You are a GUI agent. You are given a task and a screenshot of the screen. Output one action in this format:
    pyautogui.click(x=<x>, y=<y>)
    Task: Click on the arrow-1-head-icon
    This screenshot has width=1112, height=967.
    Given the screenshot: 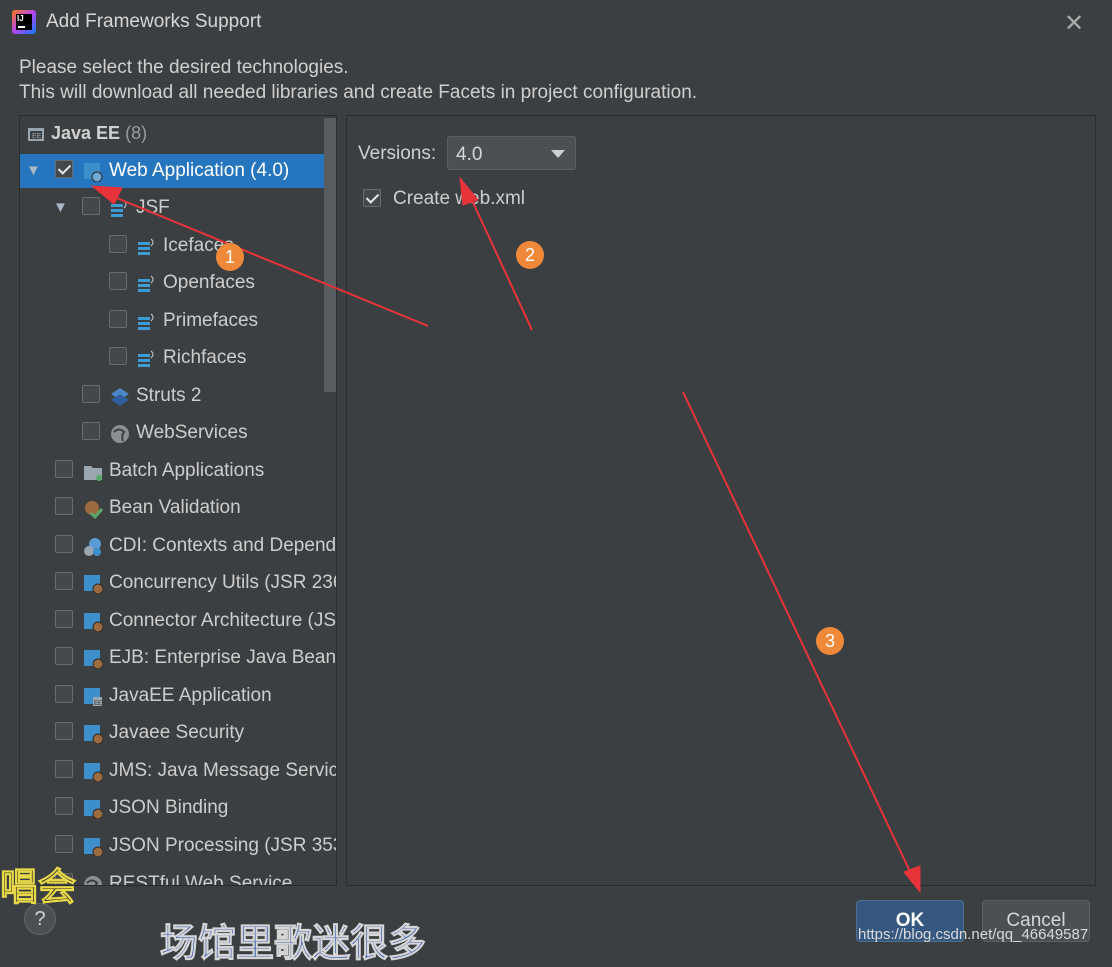 What is the action you would take?
    pyautogui.click(x=106, y=195)
    